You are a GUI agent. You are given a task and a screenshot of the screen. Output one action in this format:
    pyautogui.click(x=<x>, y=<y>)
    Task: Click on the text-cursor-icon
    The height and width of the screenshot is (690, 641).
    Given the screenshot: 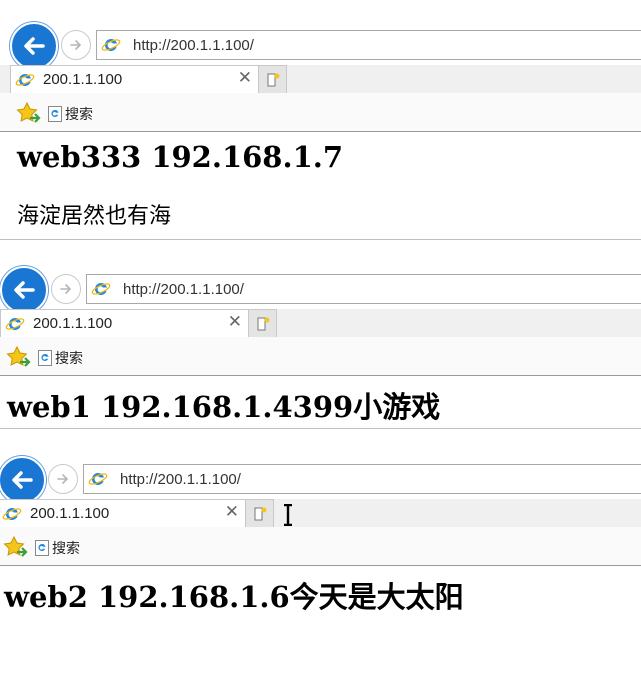 What is the action you would take?
    pyautogui.click(x=288, y=515)
    